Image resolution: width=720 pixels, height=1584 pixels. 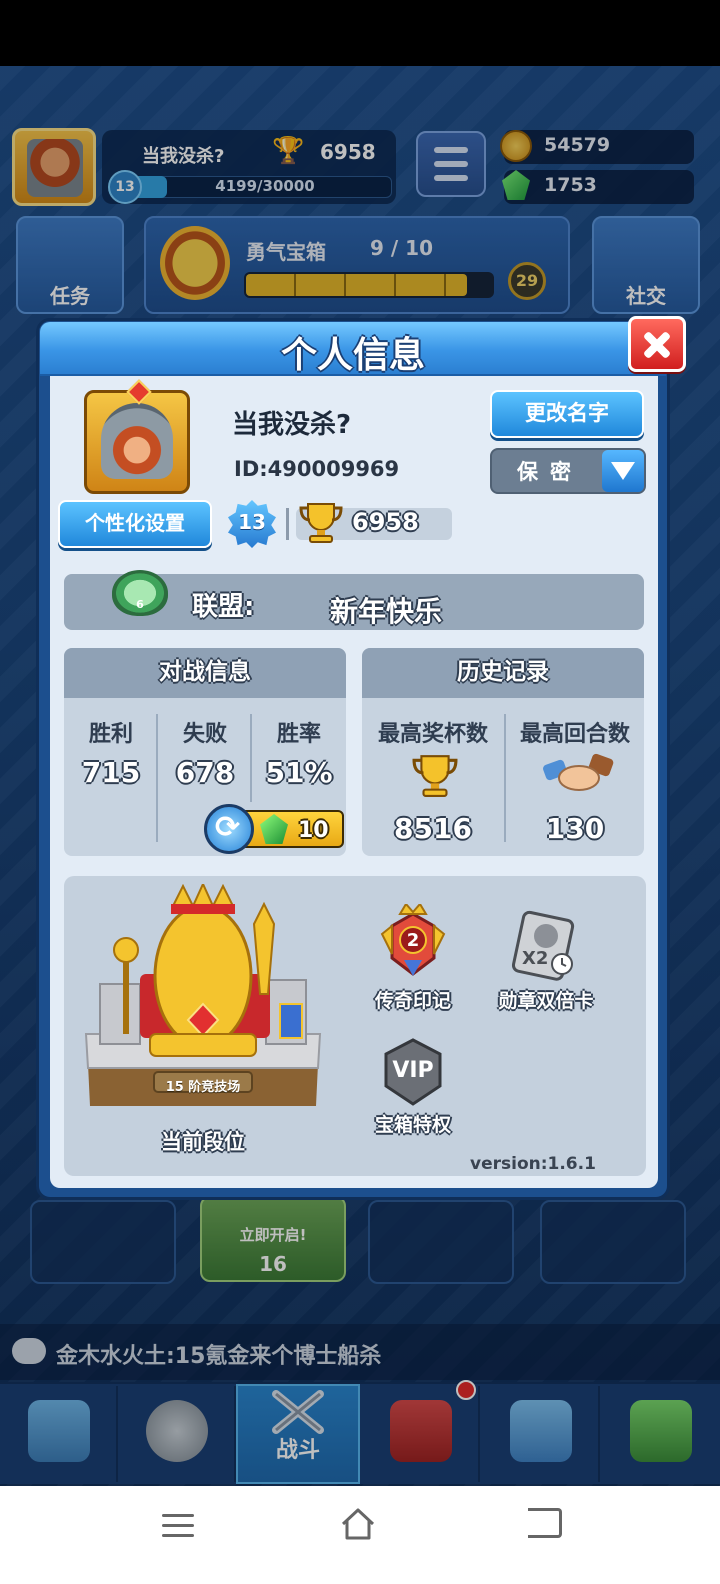 I want to click on legend-mark-number: 2, so click(x=413, y=940).